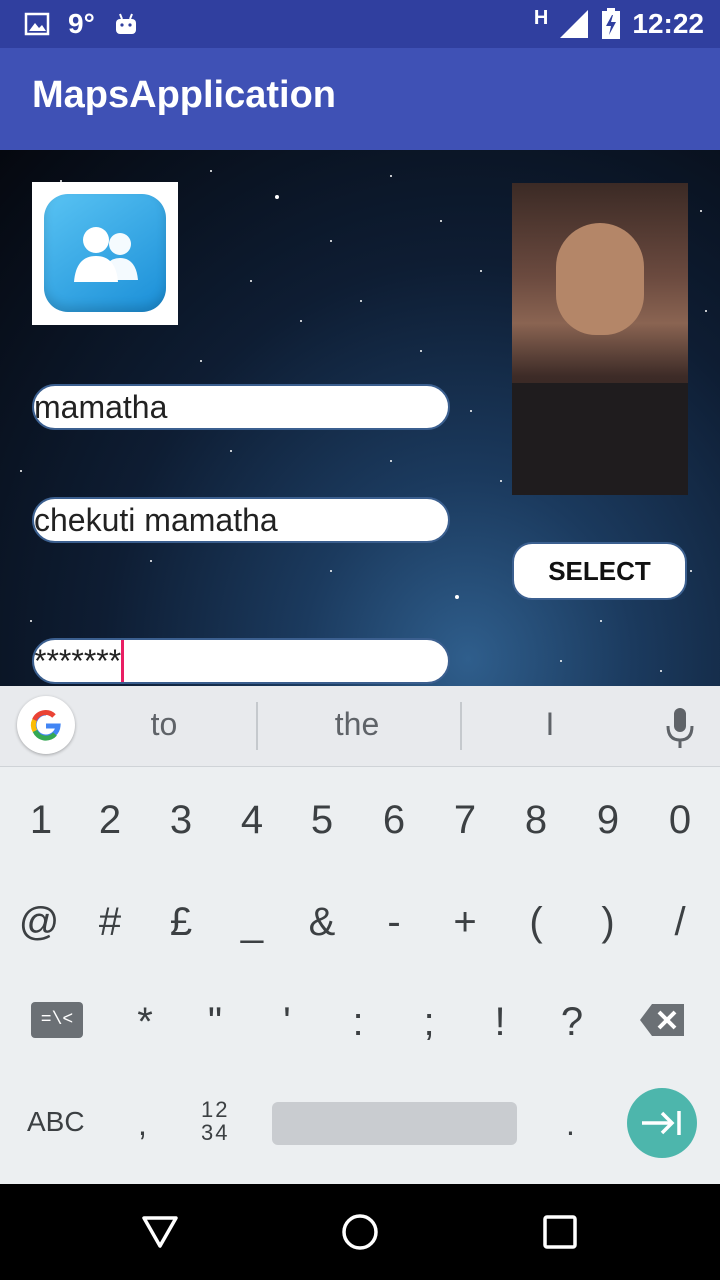  What do you see at coordinates (394, 820) in the screenshot?
I see `key-6: 6` at bounding box center [394, 820].